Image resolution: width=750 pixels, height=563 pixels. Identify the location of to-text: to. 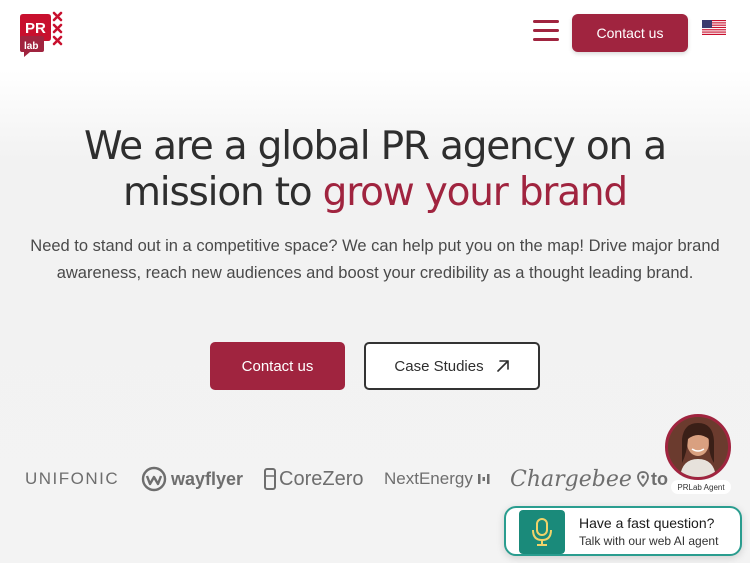
(659, 478).